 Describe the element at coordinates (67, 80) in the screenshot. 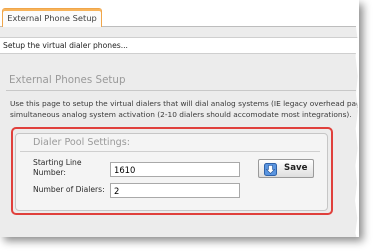

I see `panel-title: External Phones Setup` at that location.